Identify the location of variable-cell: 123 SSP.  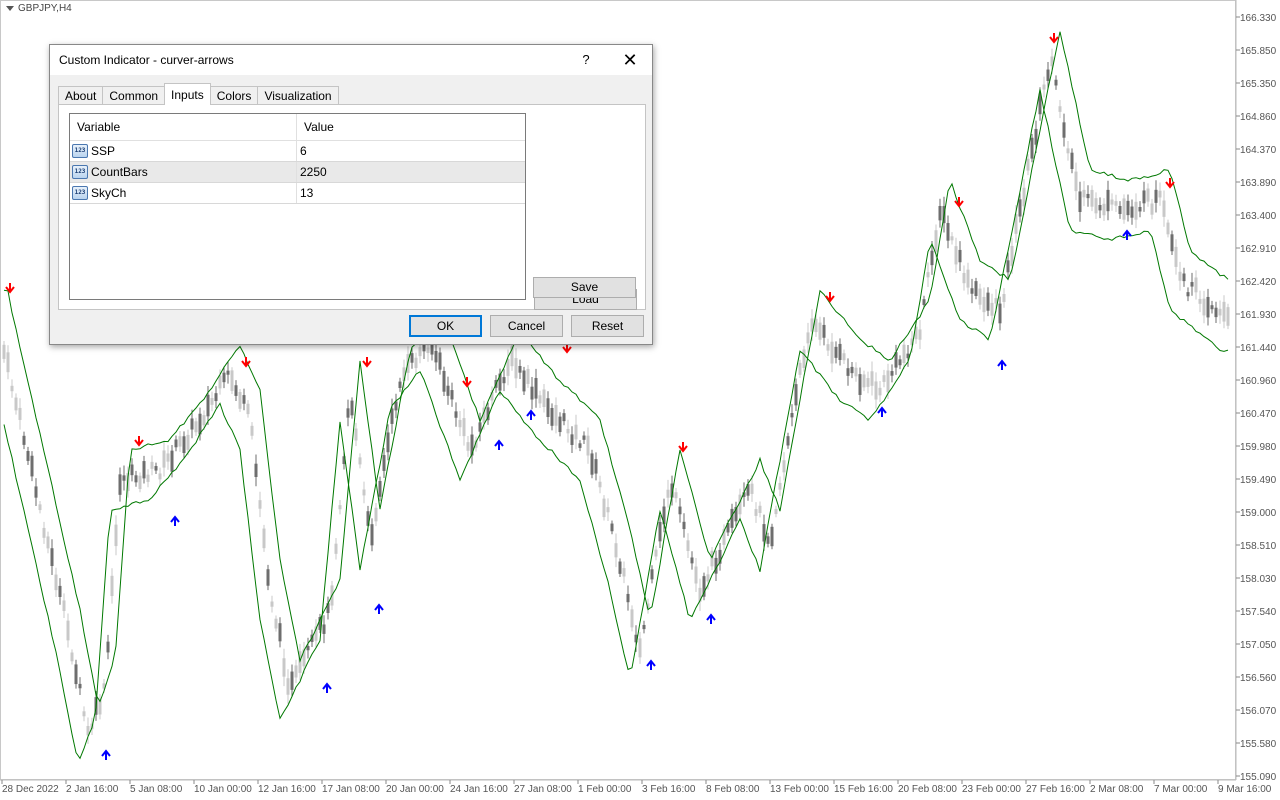
(183, 151).